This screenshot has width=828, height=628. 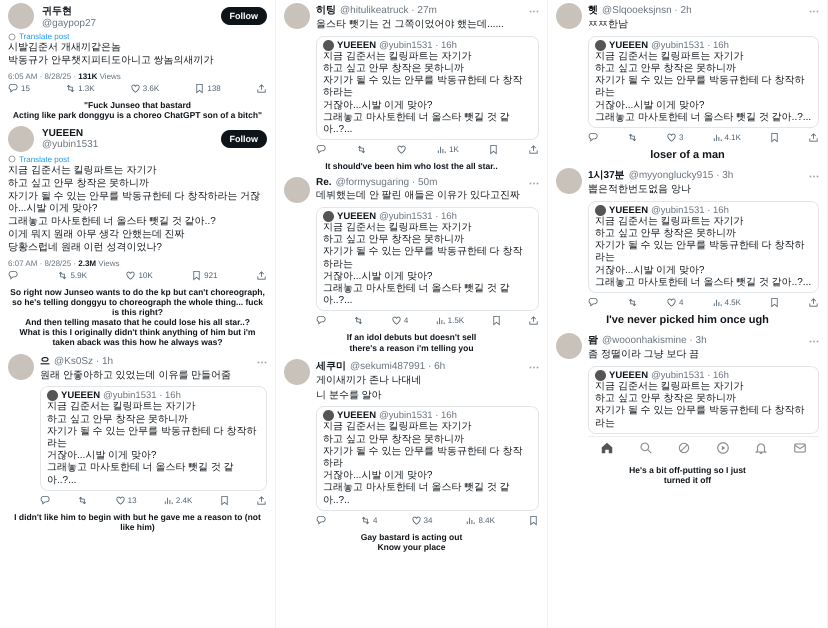 I want to click on like-button, so click(x=402, y=150).